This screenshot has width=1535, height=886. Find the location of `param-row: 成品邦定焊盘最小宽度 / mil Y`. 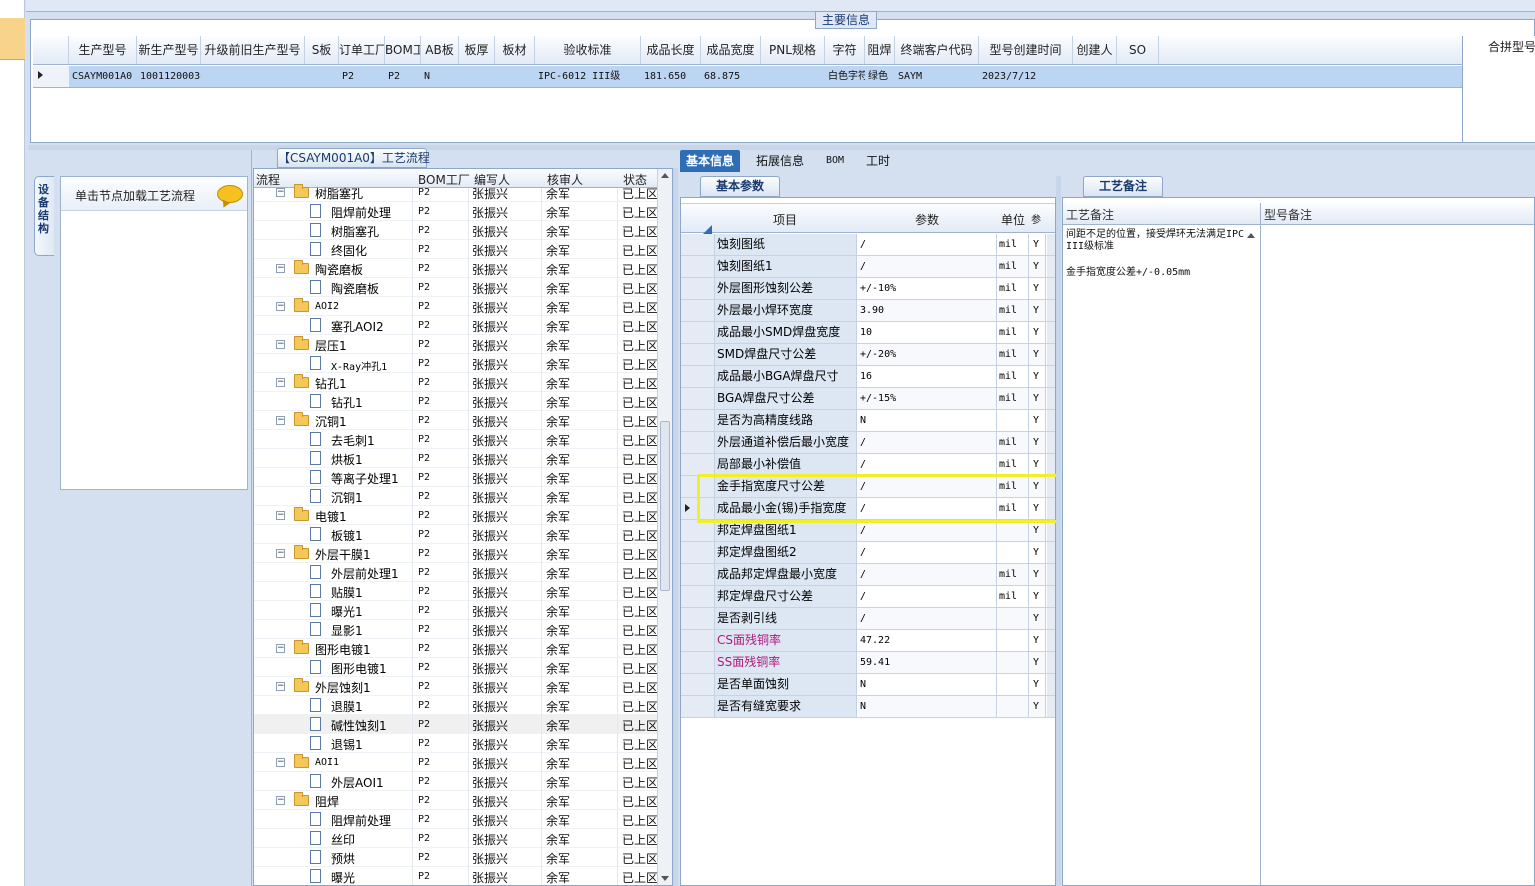

param-row: 成品邦定焊盘最小宽度 / mil Y is located at coordinates (868, 575).